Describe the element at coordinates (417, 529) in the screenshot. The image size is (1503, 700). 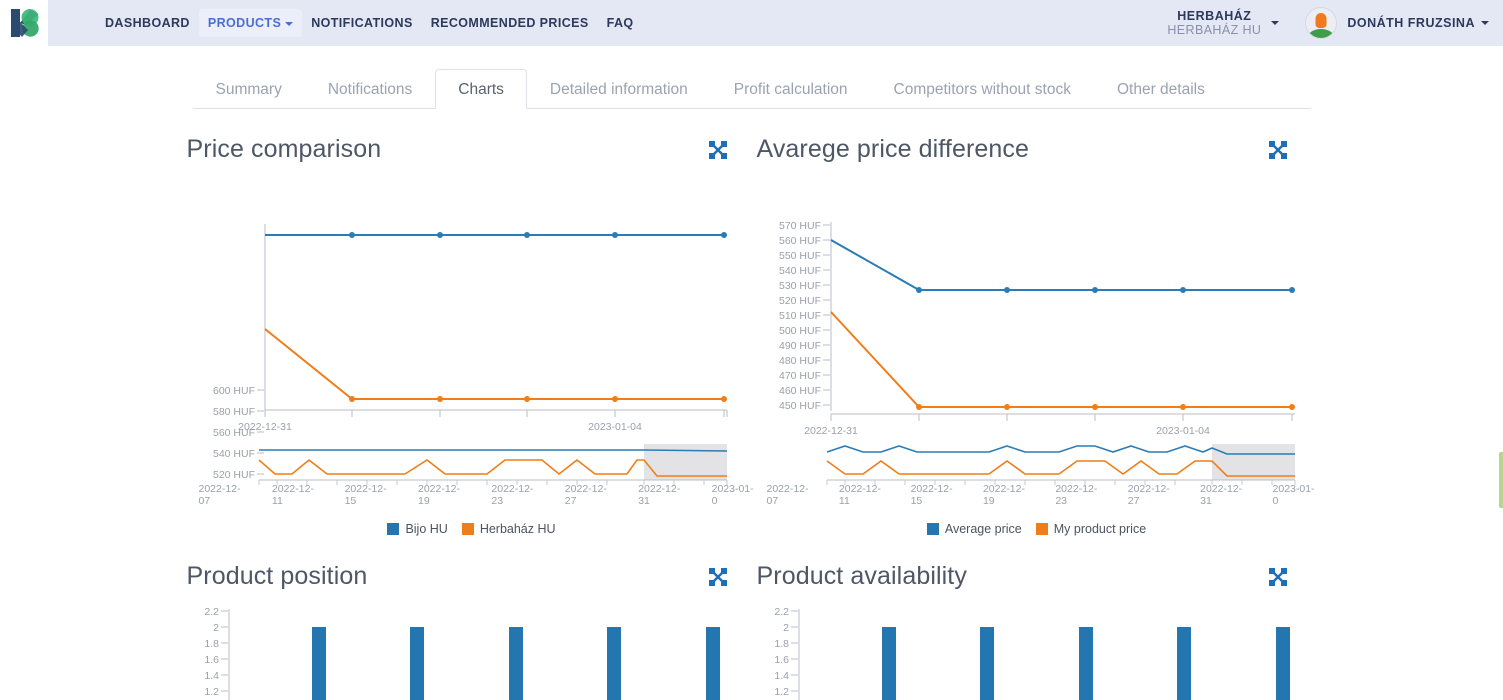
I see `legend-item-bijo-hu: Bijo HU` at that location.